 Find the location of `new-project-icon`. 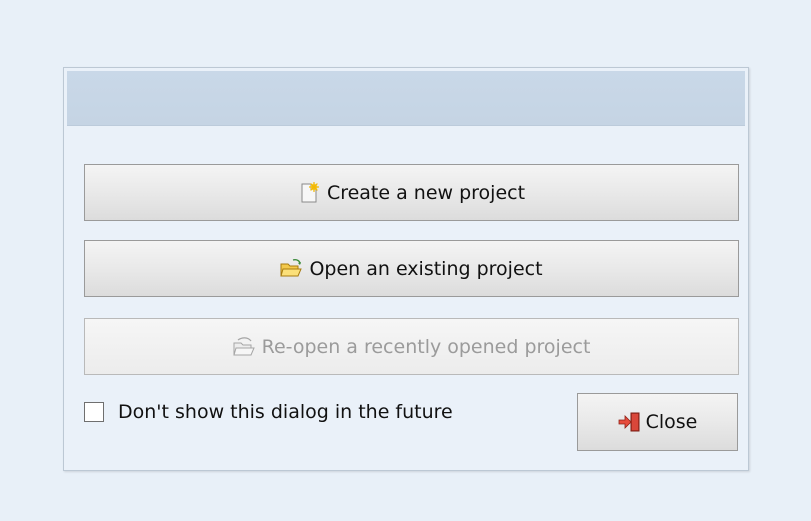

new-project-icon is located at coordinates (309, 192).